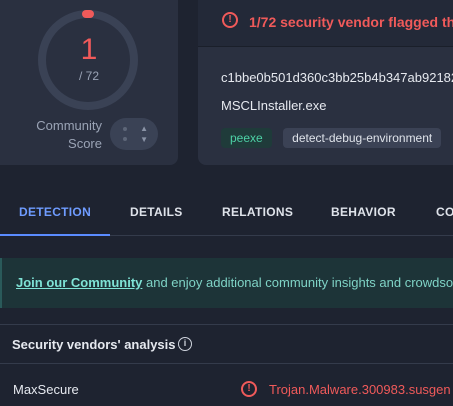  What do you see at coordinates (88, 14) in the screenshot?
I see `gauge-indicator` at bounding box center [88, 14].